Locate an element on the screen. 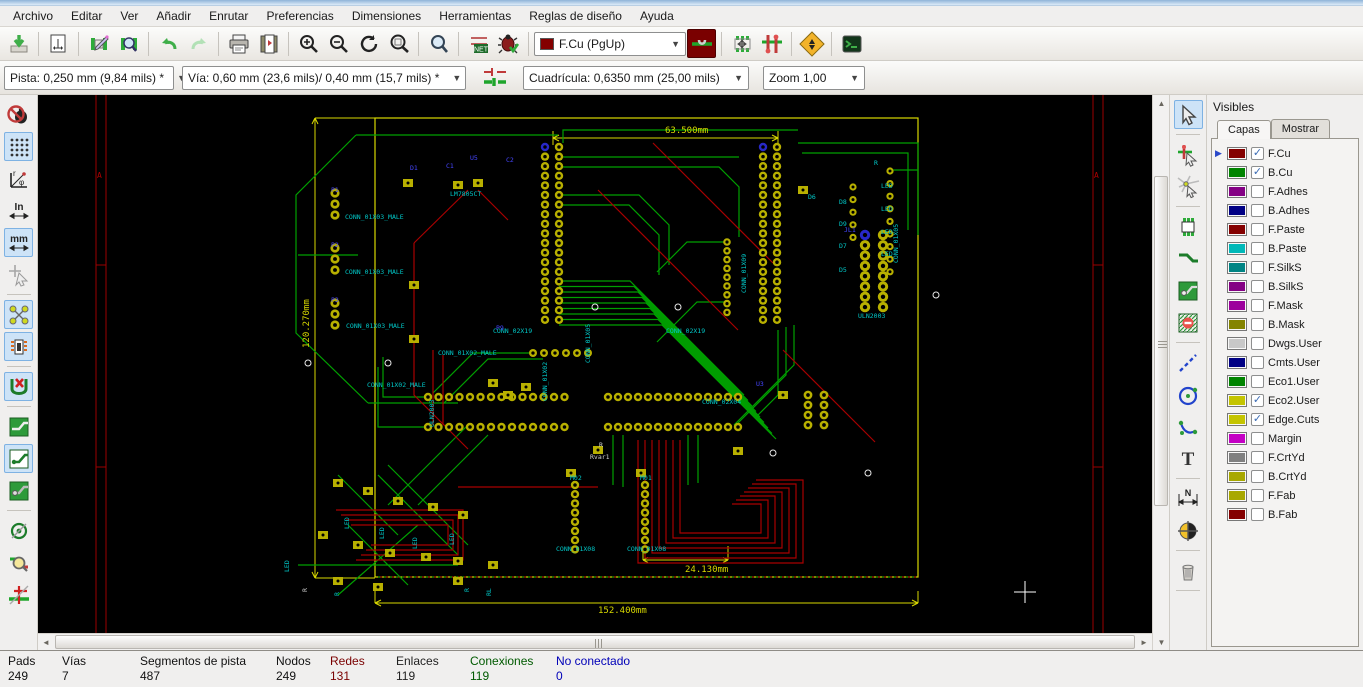 The image size is (1363, 687). layer-row-b-fab: B.Fab is located at coordinates (1285, 514).